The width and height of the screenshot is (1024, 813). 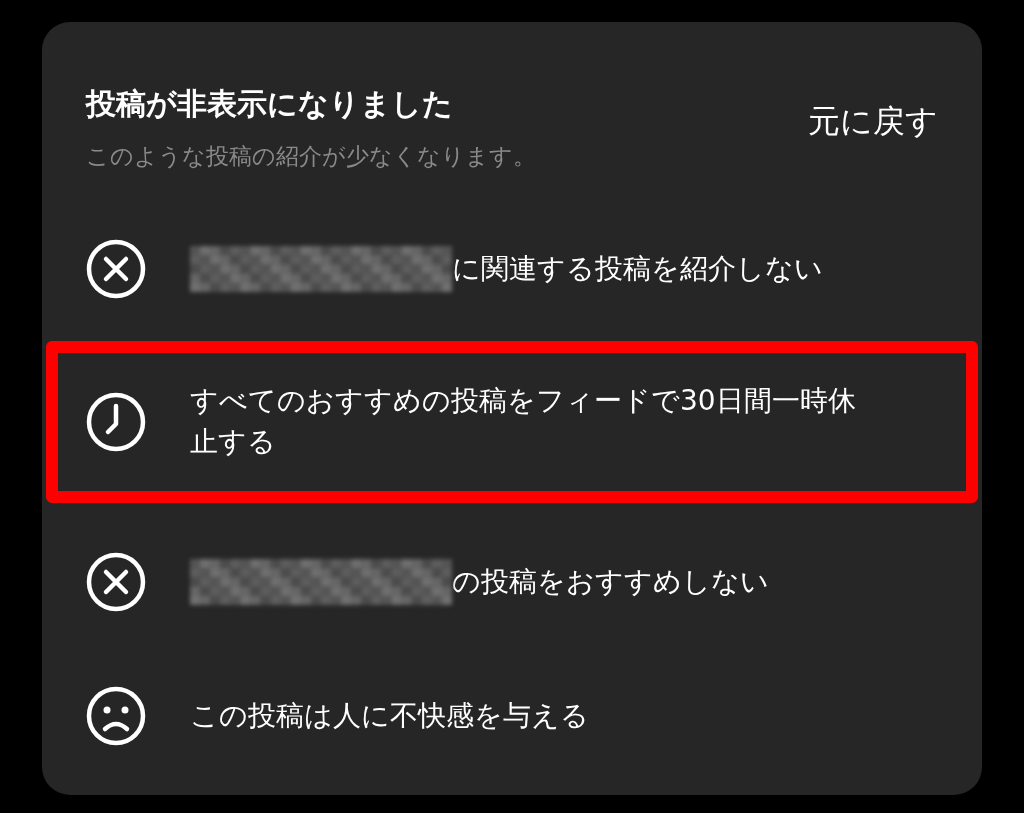 What do you see at coordinates (523, 421) in the screenshot?
I see `option-label: すべてのおすすめの投稿をフィードで30日間一時休止する` at bounding box center [523, 421].